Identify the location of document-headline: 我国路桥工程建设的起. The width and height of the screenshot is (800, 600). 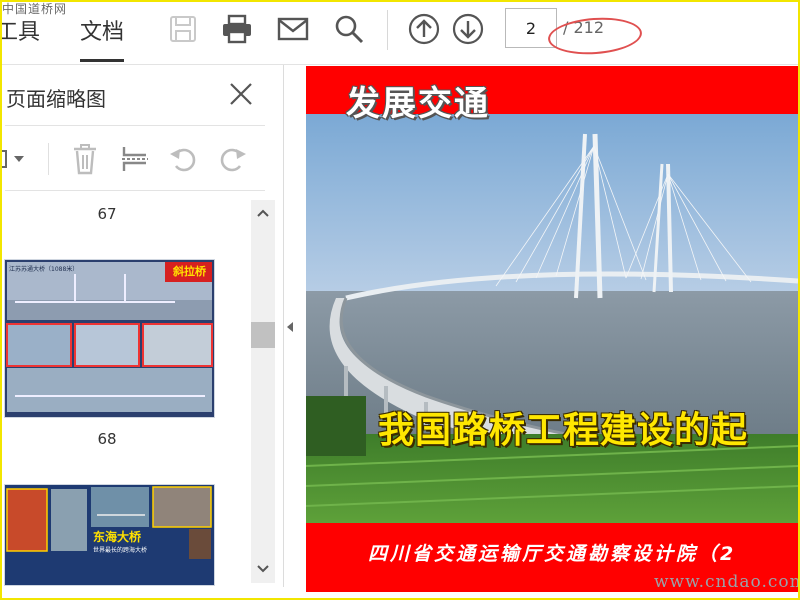
(563, 430).